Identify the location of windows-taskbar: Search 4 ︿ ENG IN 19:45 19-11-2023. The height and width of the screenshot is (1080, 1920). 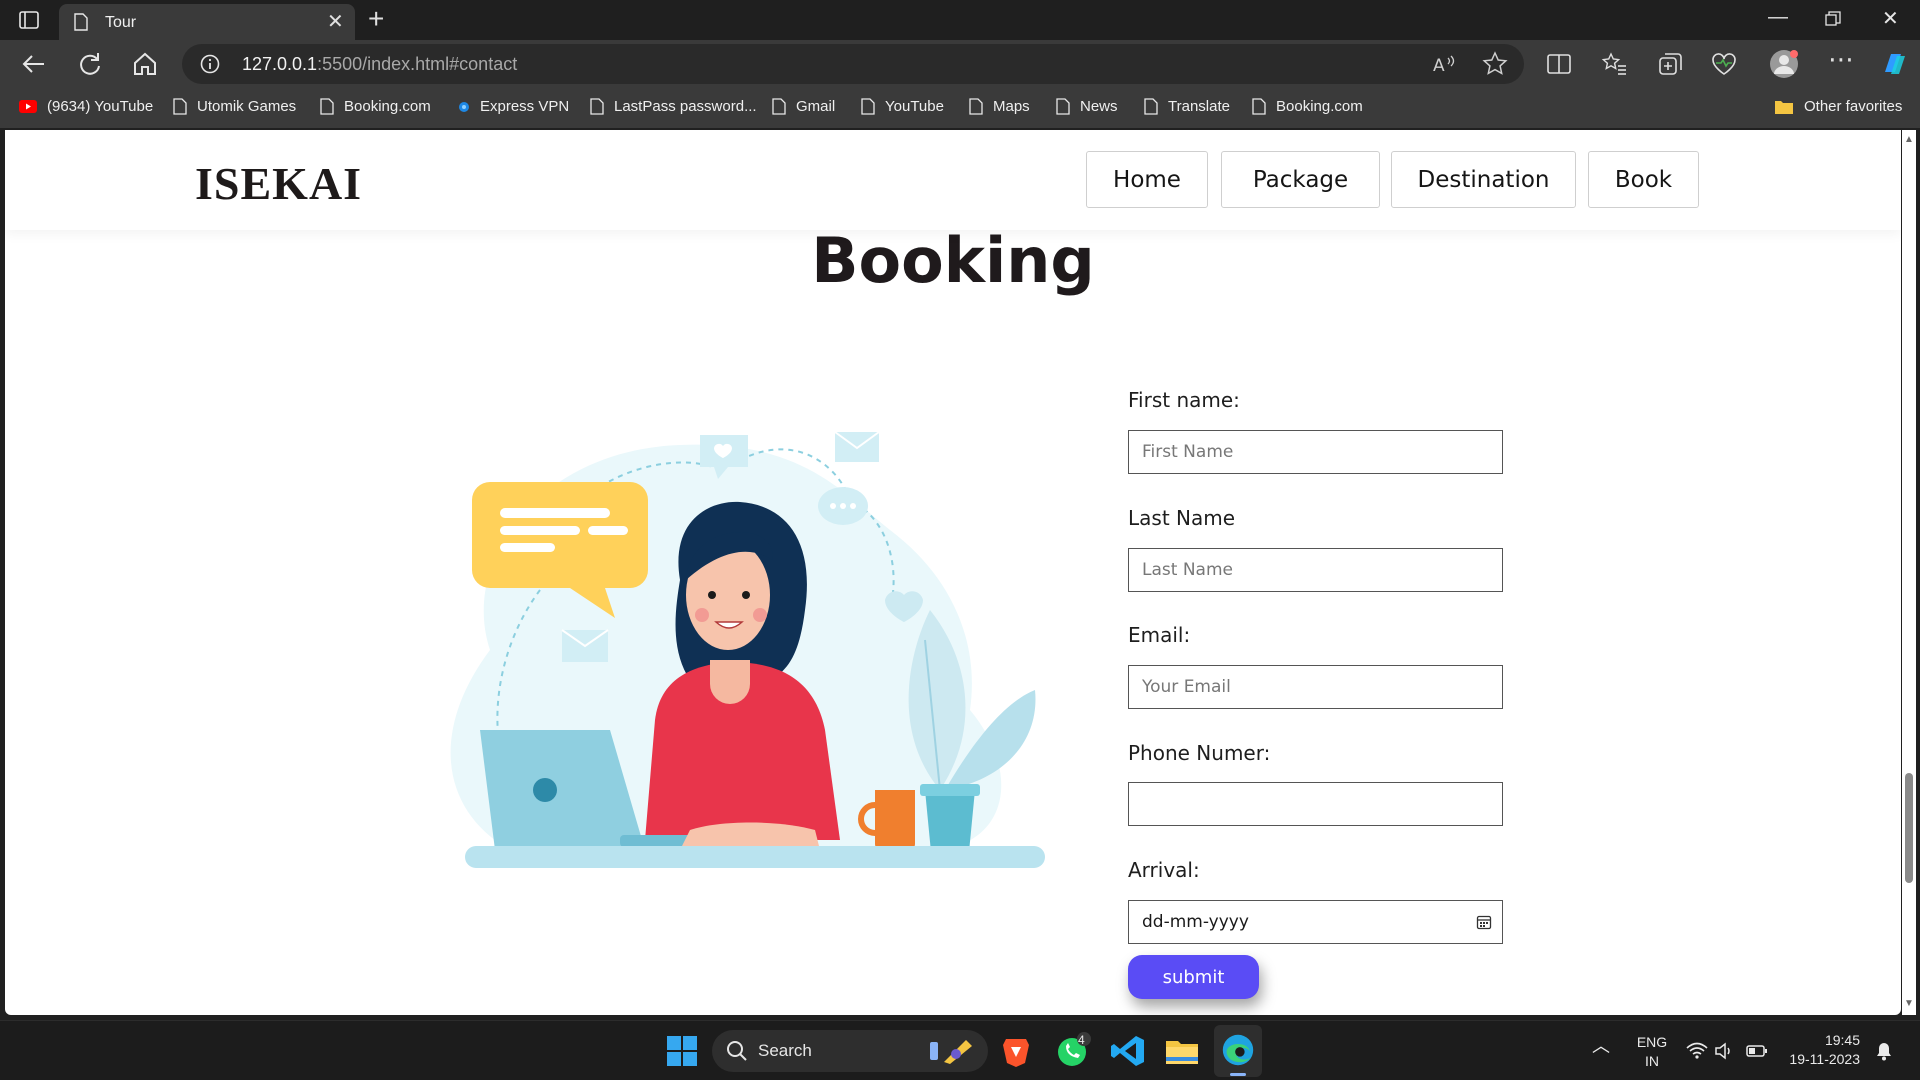
(960, 1050).